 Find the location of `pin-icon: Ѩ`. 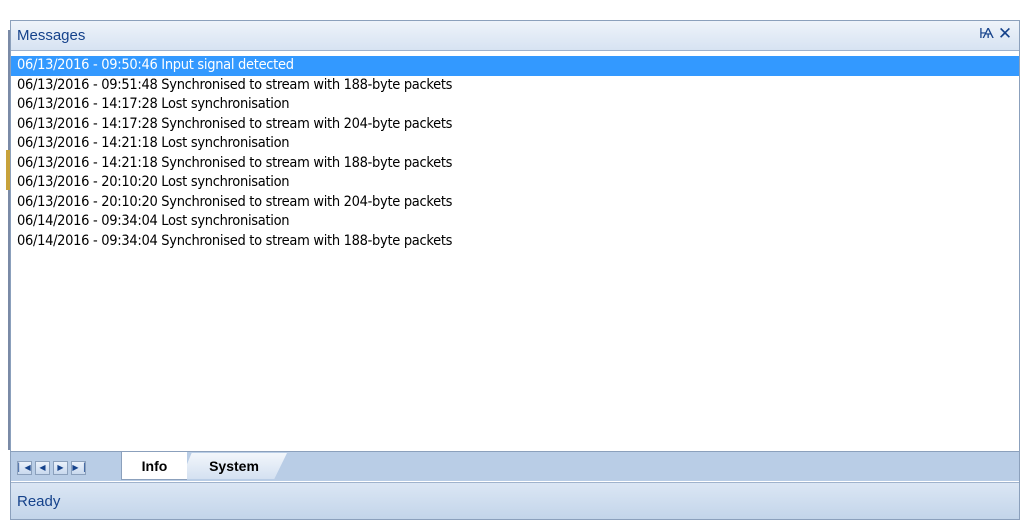

pin-icon: Ѩ is located at coordinates (986, 35).